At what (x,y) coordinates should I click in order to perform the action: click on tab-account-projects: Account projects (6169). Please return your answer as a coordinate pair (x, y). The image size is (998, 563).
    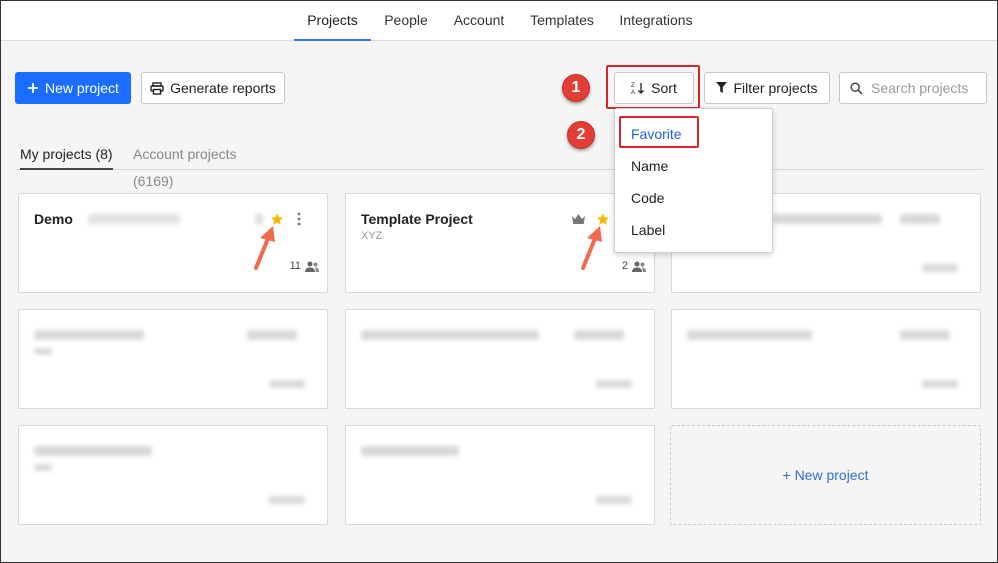
    Looking at the image, I should click on (205, 165).